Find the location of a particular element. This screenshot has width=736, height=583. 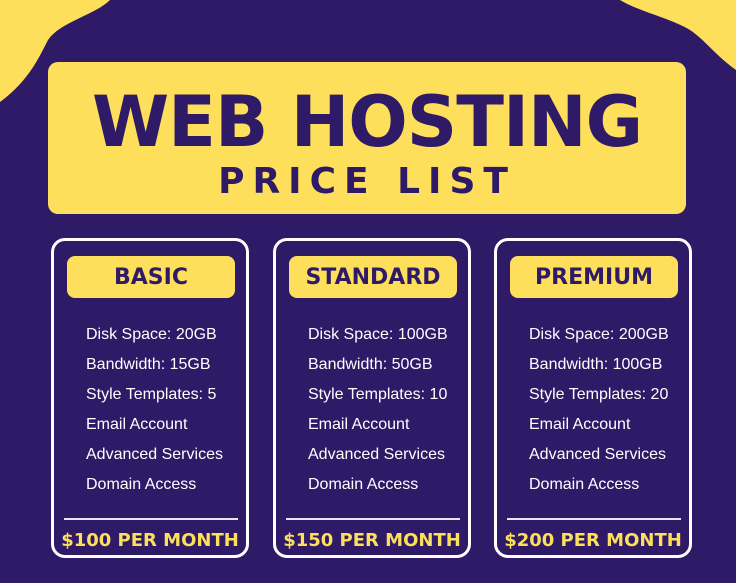

feature-item: Bandwidth: 100GB is located at coordinates (596, 364).